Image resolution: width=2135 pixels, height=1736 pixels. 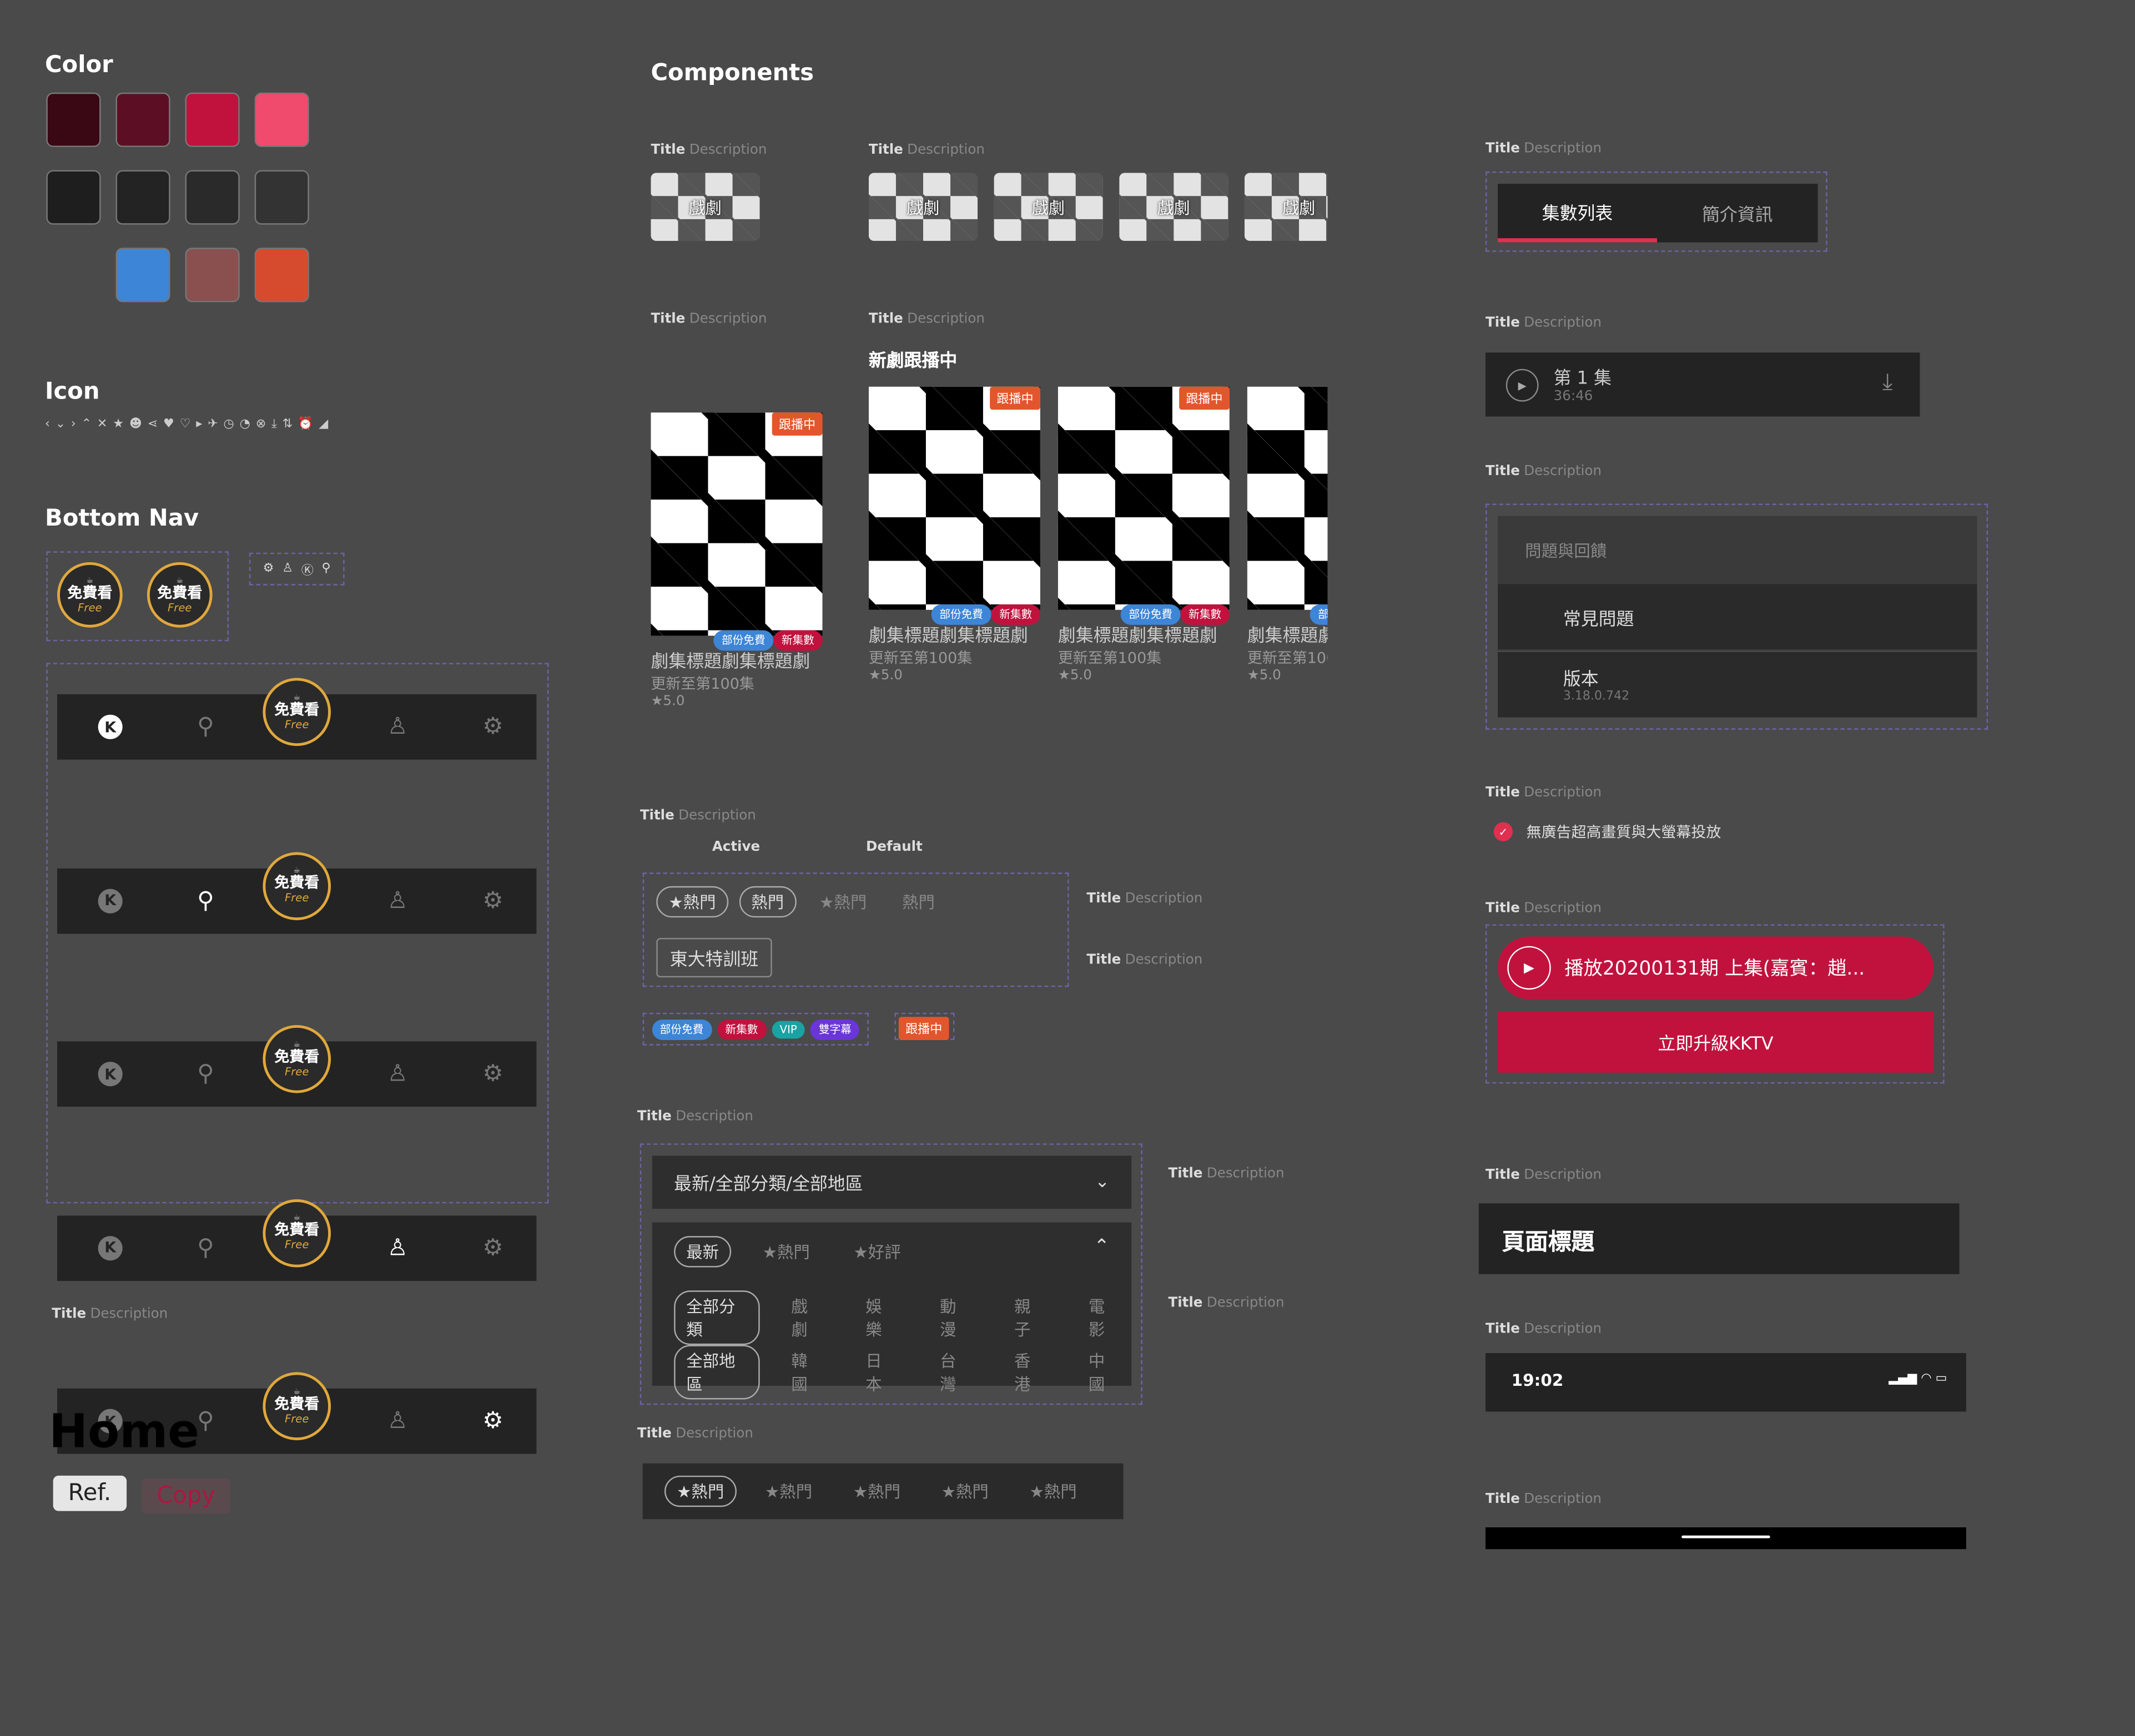 What do you see at coordinates (1737, 213) in the screenshot?
I see `tab-info: 簡介資訊` at bounding box center [1737, 213].